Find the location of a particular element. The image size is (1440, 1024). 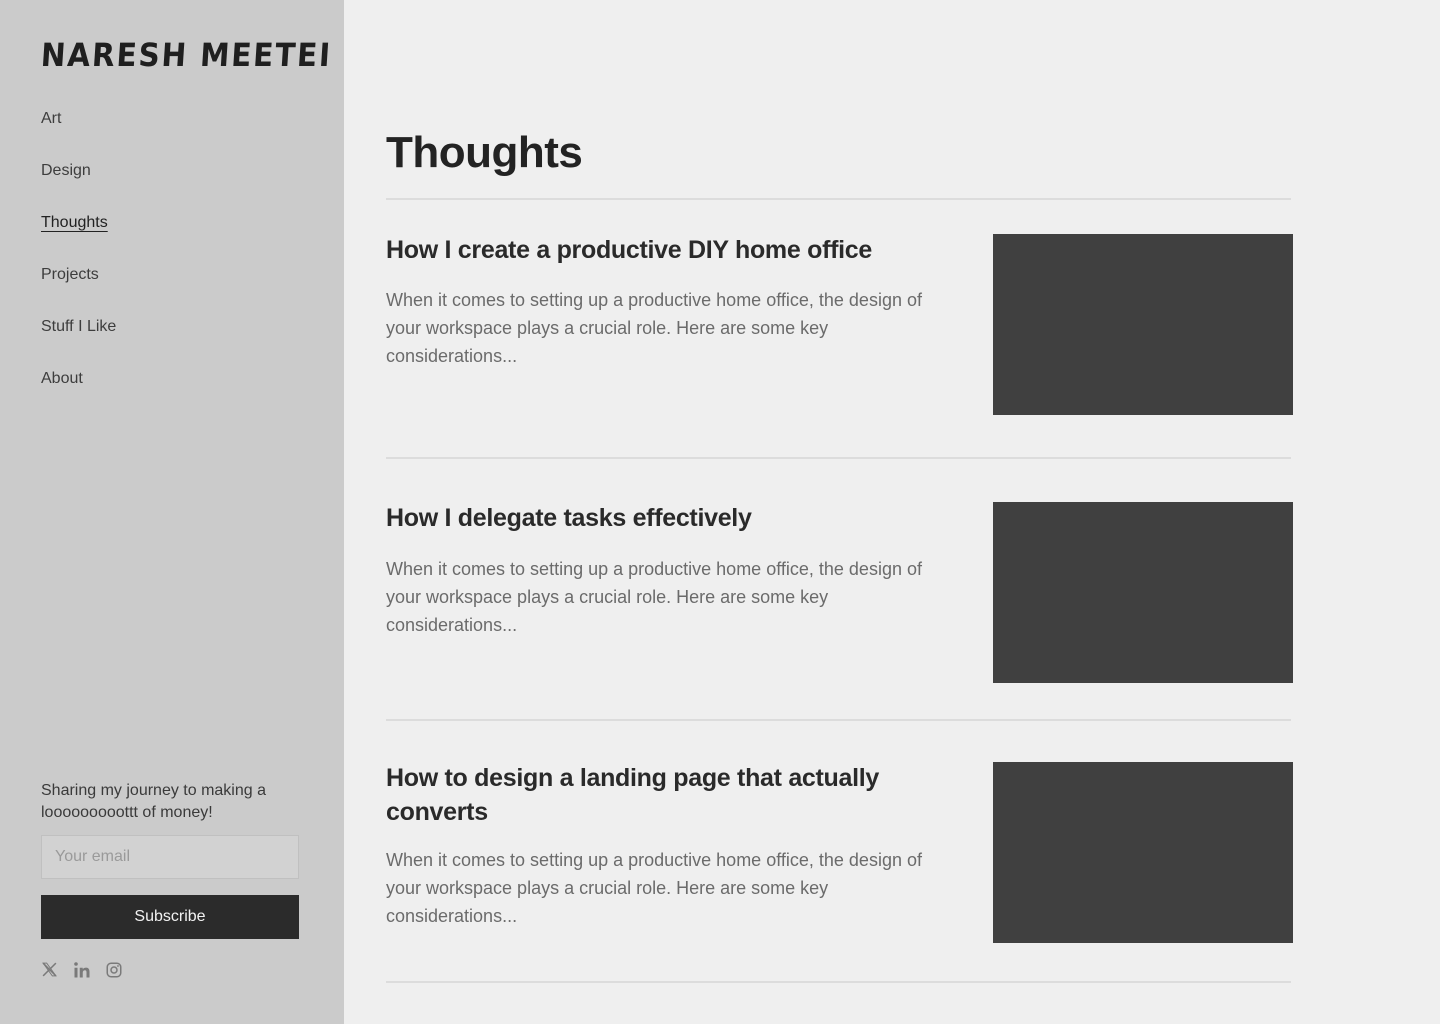

subscribe-button: Subscribe is located at coordinates (170, 917).